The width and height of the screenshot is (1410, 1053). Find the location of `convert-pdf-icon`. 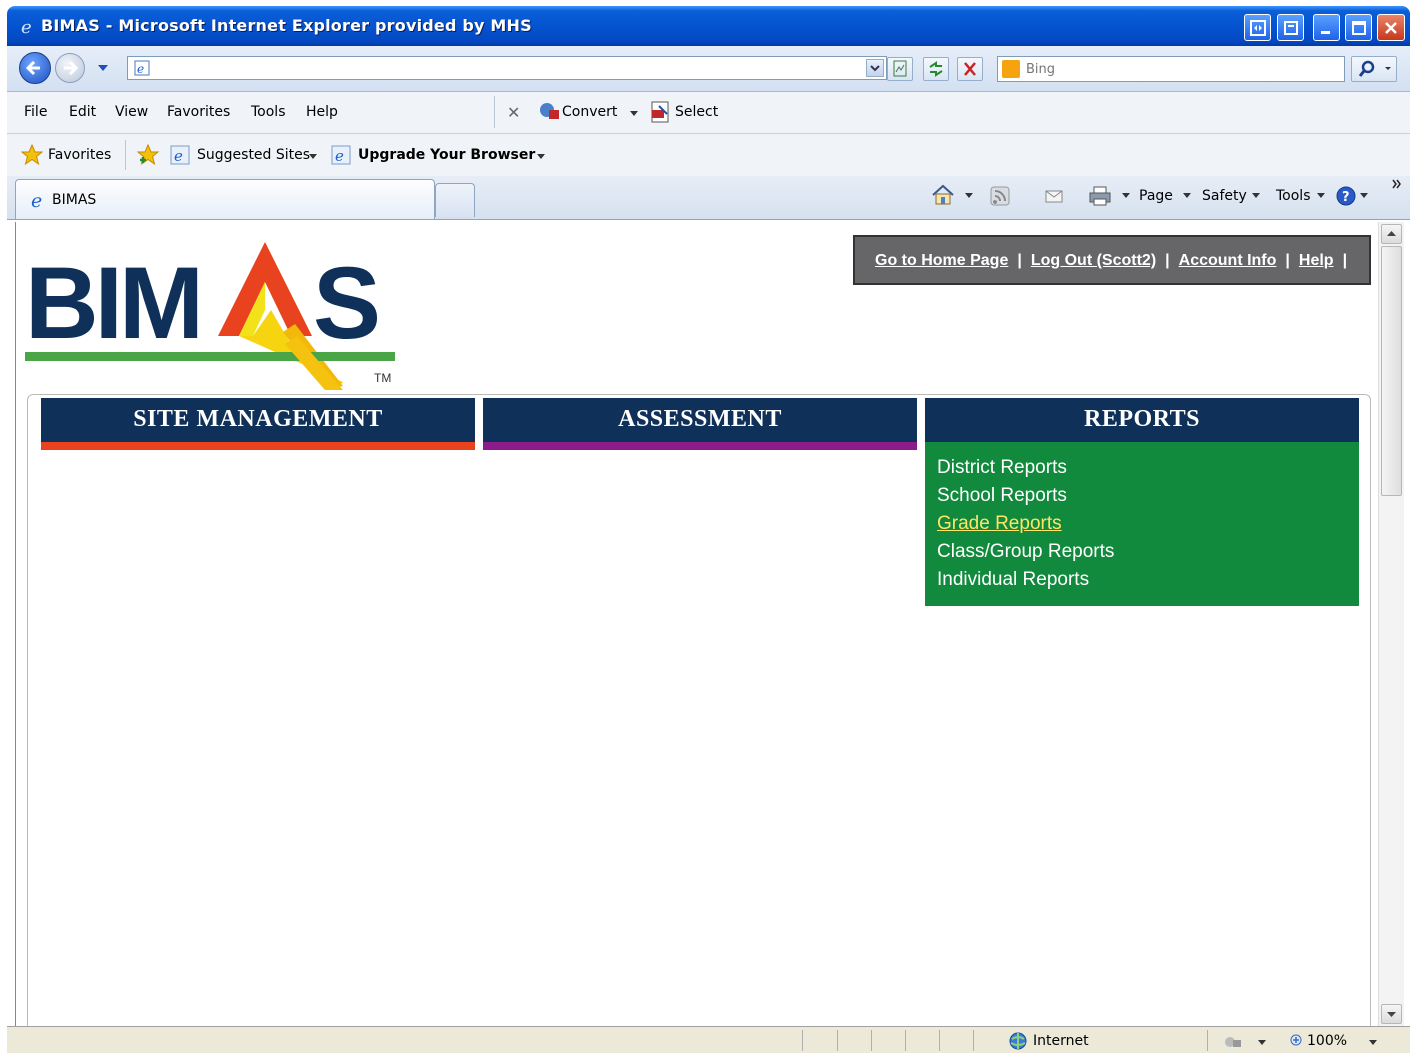

convert-pdf-icon is located at coordinates (549, 111).